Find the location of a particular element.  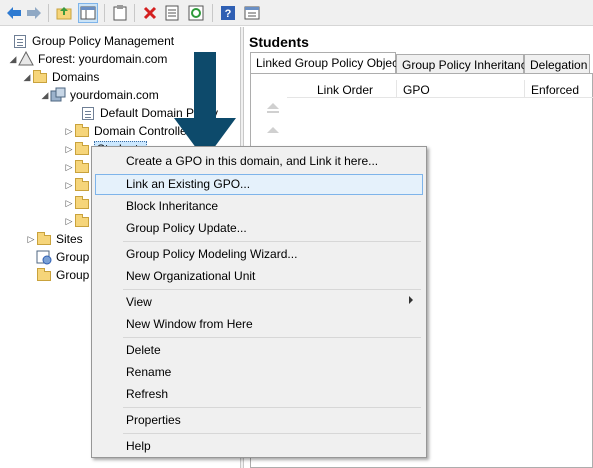

up-folder-icon is located at coordinates (64, 13).